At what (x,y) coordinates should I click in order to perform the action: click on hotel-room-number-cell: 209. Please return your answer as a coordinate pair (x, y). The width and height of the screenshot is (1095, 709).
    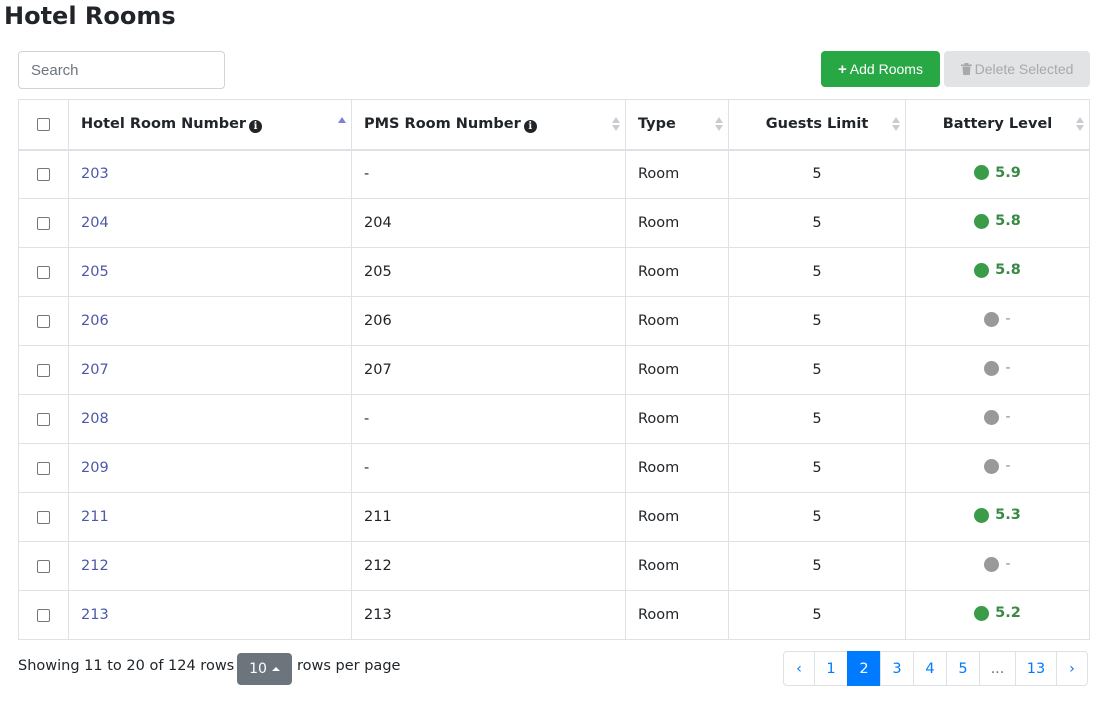
    Looking at the image, I should click on (210, 468).